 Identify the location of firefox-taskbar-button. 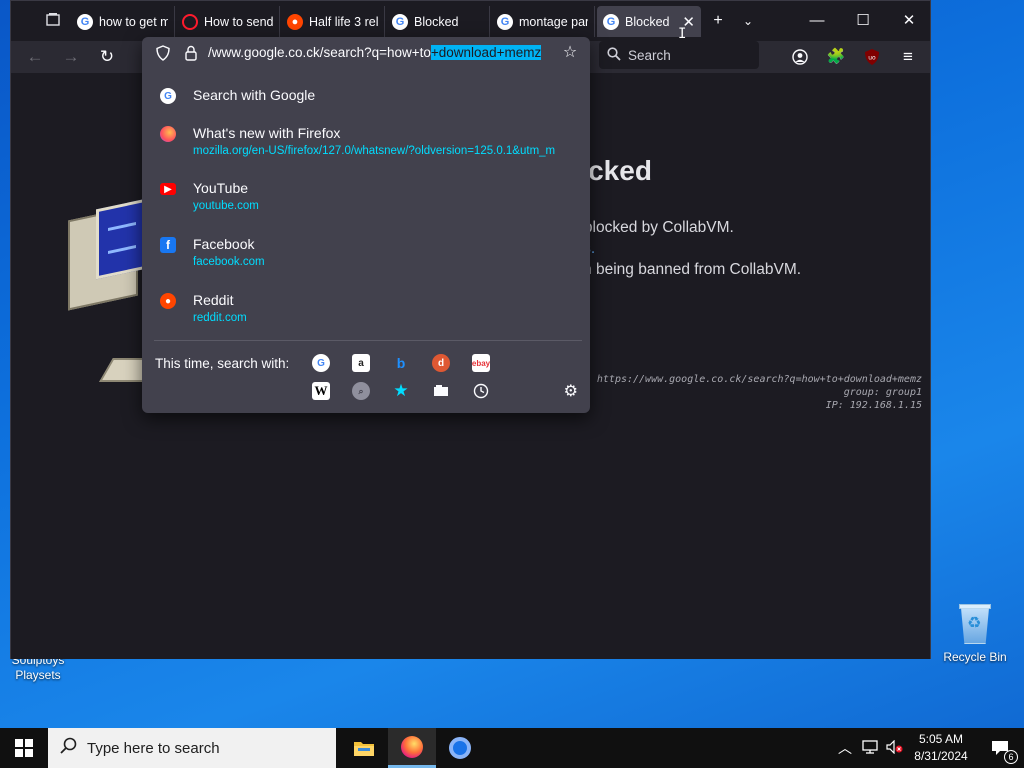
(412, 748).